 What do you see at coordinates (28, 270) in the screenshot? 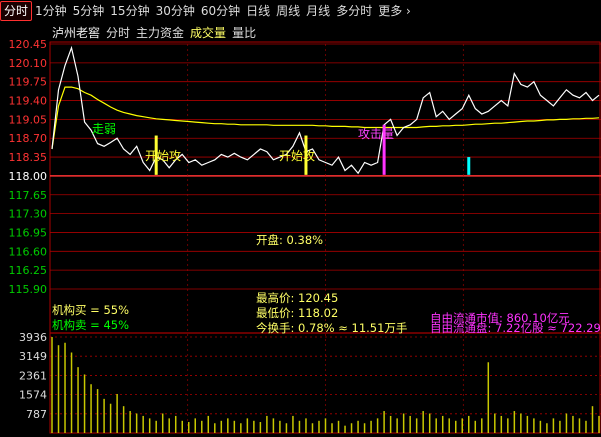
I see `price-tick-label: 116.25` at bounding box center [28, 270].